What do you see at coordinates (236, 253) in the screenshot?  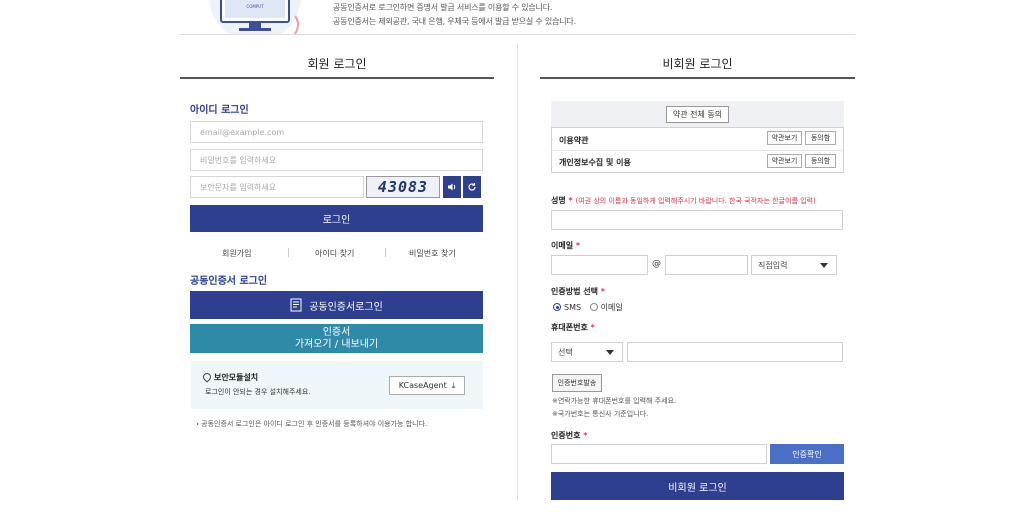 I see `signup-link: 회원가입` at bounding box center [236, 253].